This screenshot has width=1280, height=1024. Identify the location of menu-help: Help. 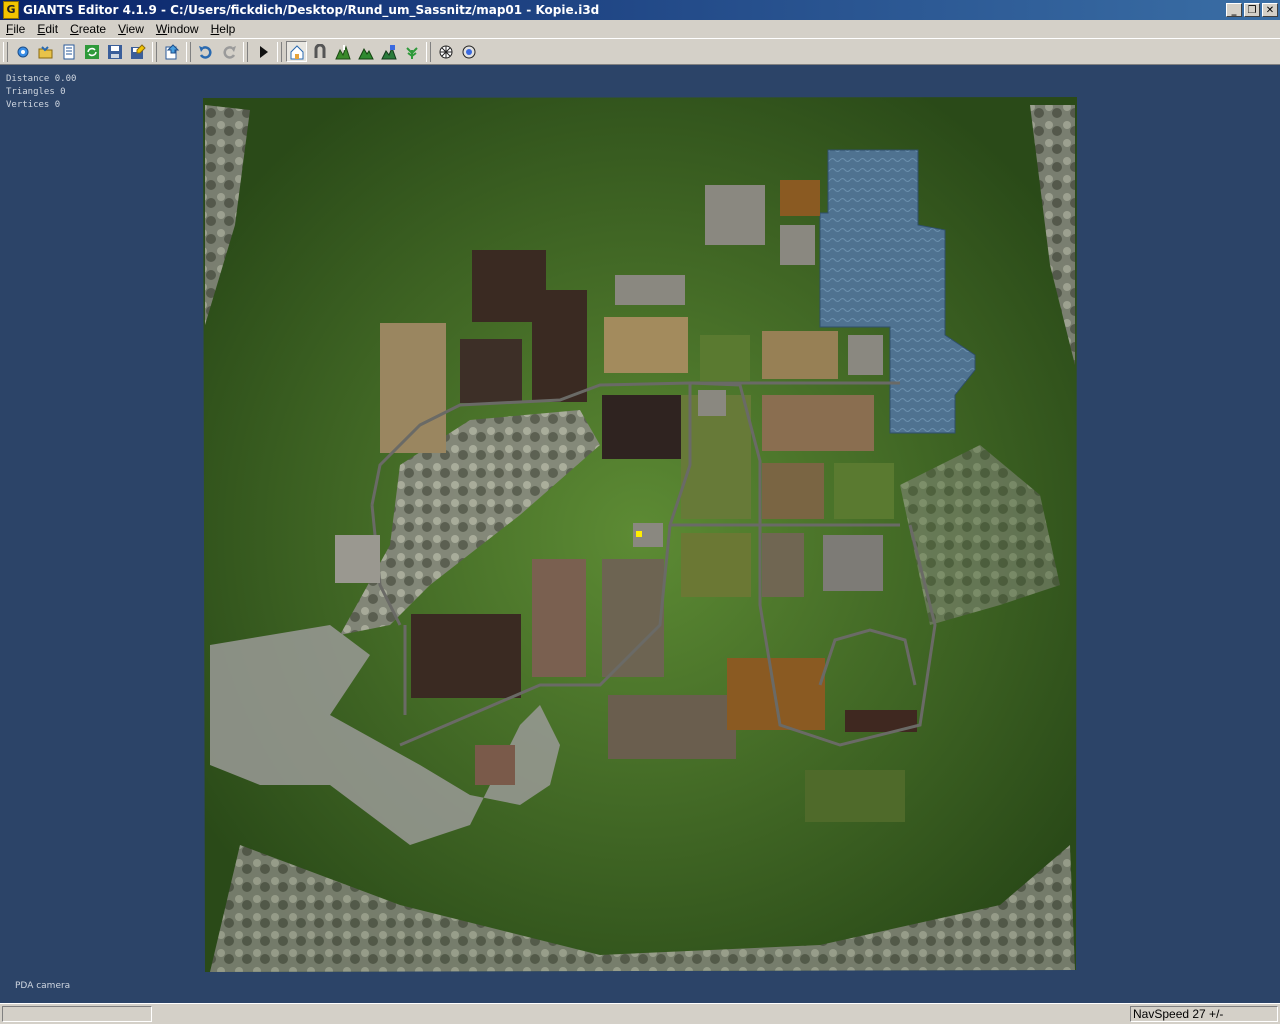
(223, 29).